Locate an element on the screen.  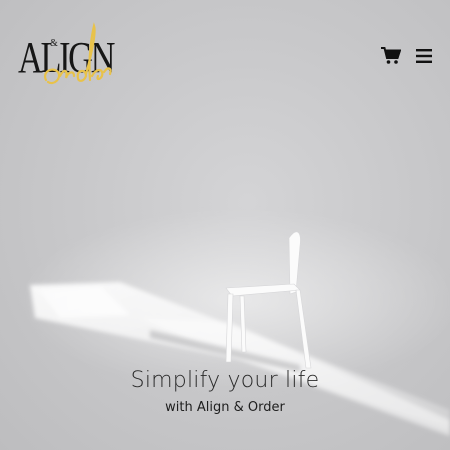
hero-subheadline: with Align & Order is located at coordinates (225, 407).